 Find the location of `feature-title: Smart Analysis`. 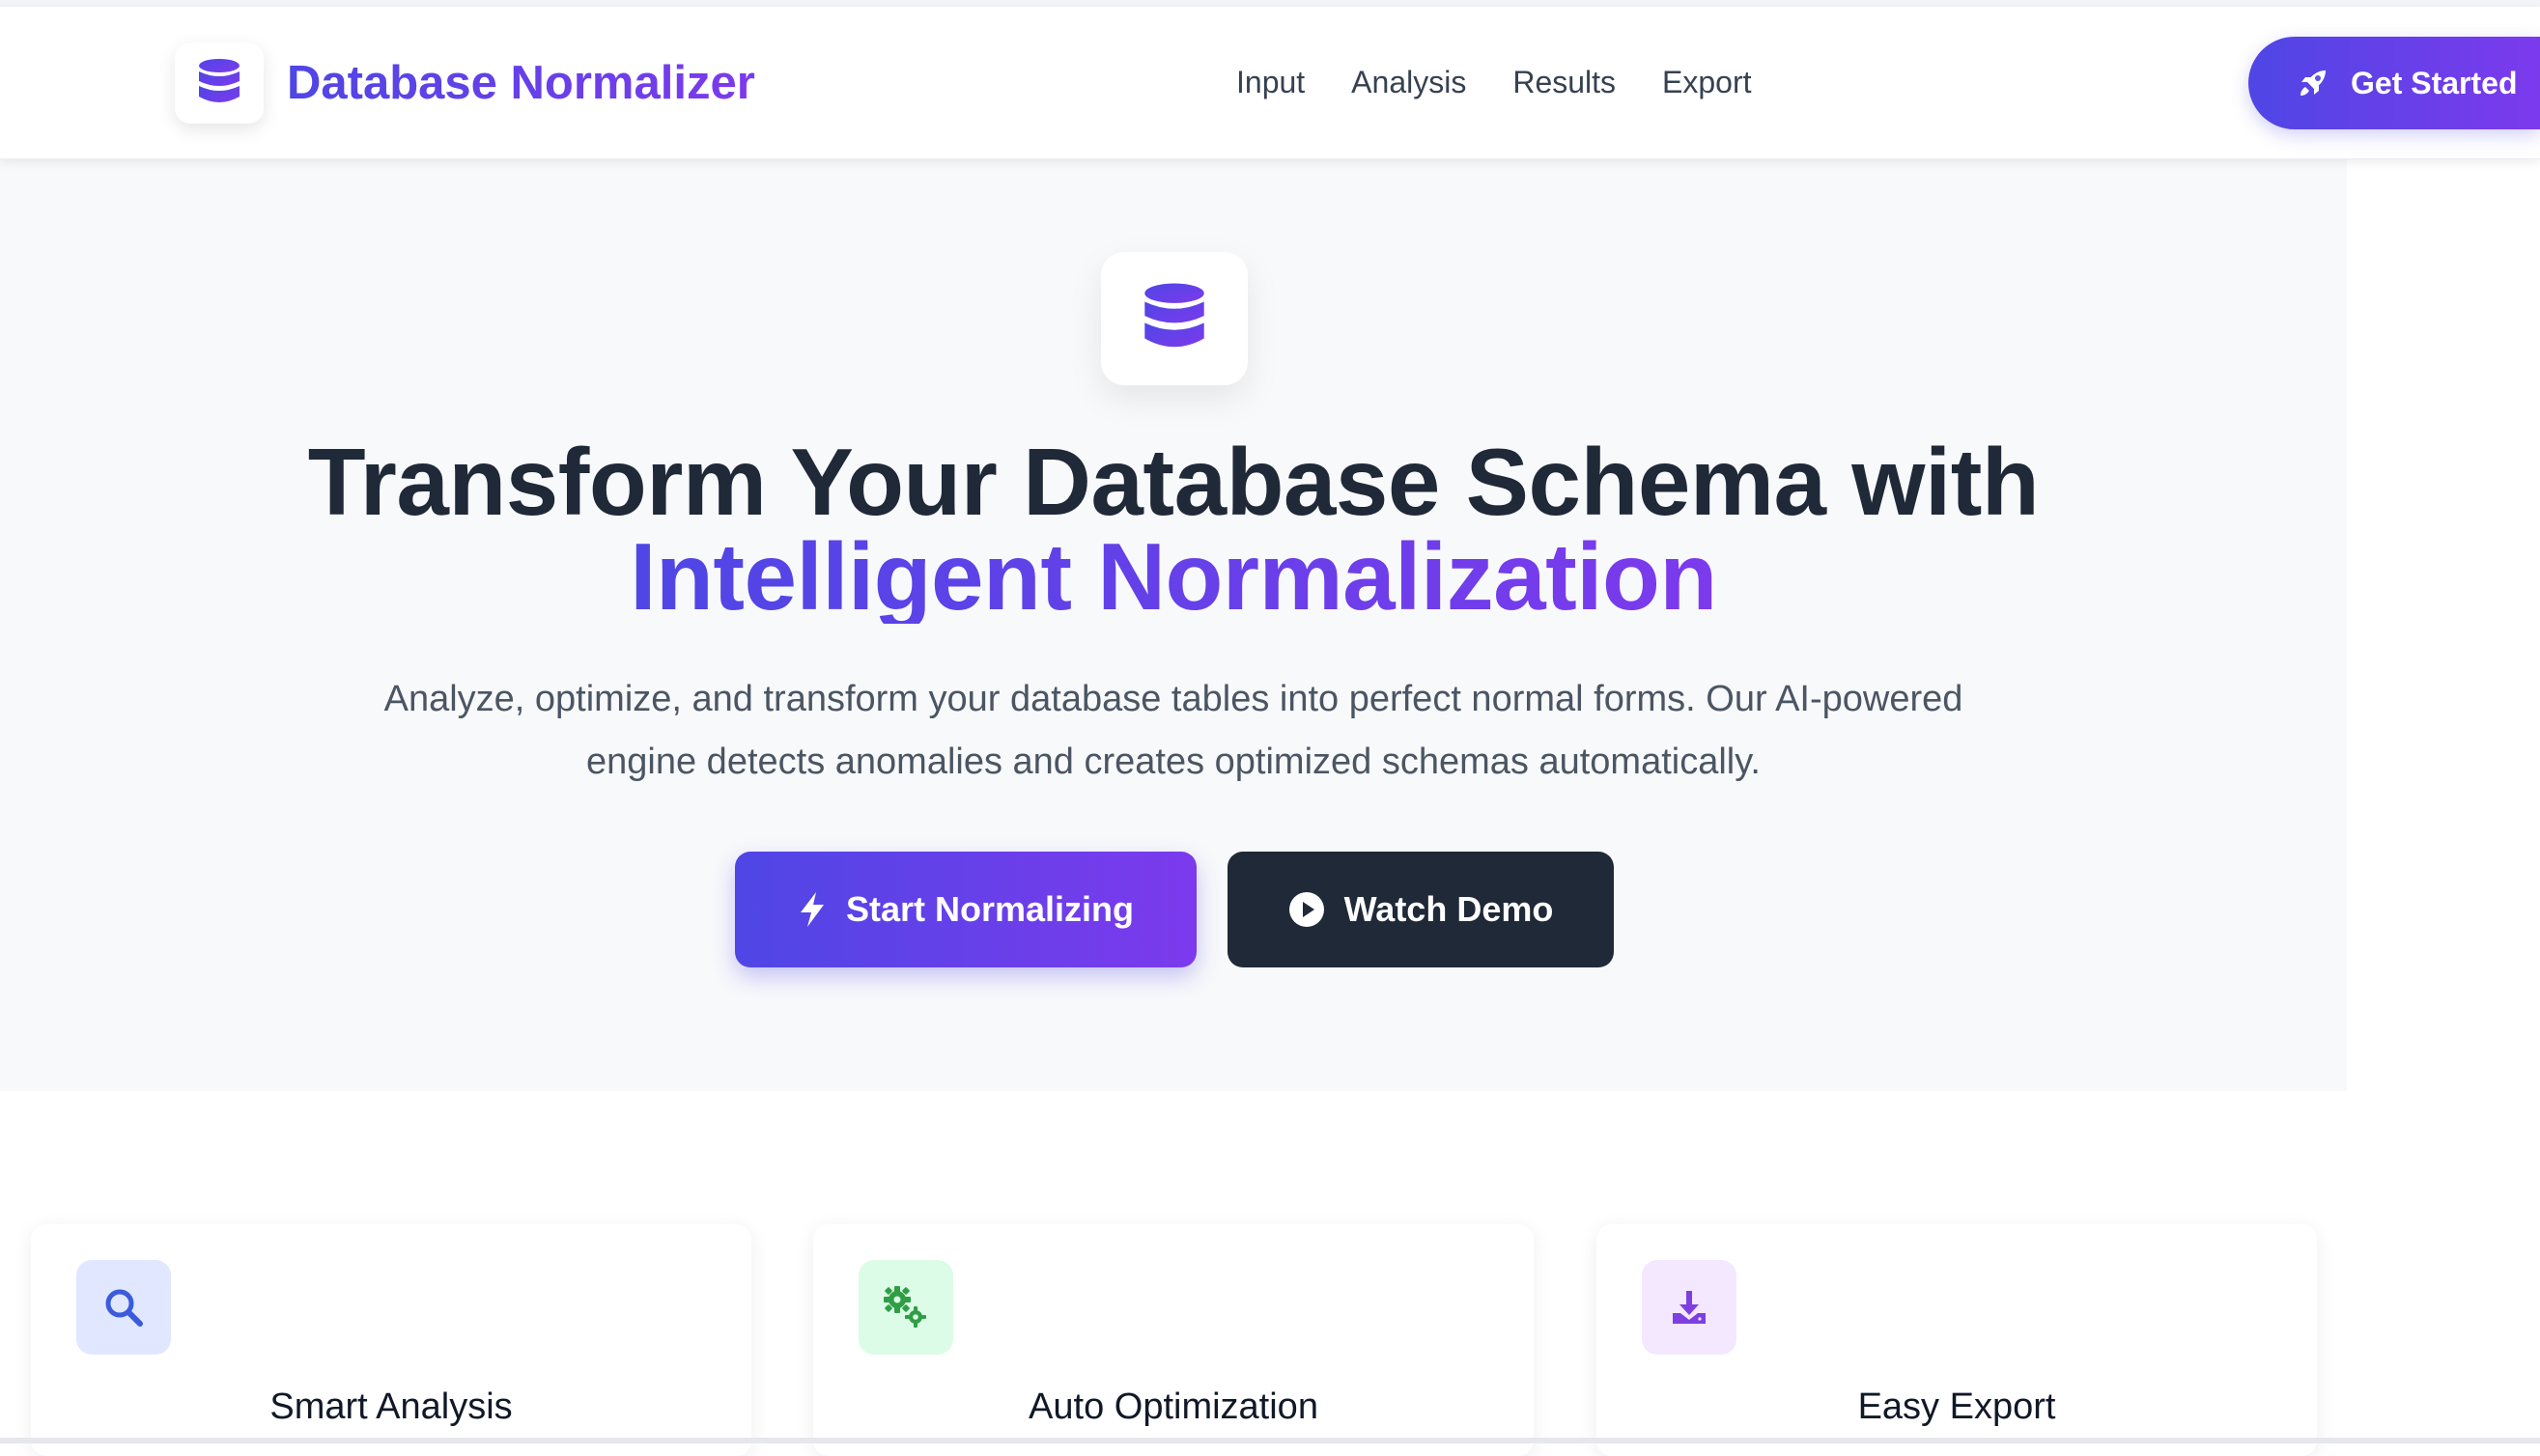

feature-title: Smart Analysis is located at coordinates (391, 1406).